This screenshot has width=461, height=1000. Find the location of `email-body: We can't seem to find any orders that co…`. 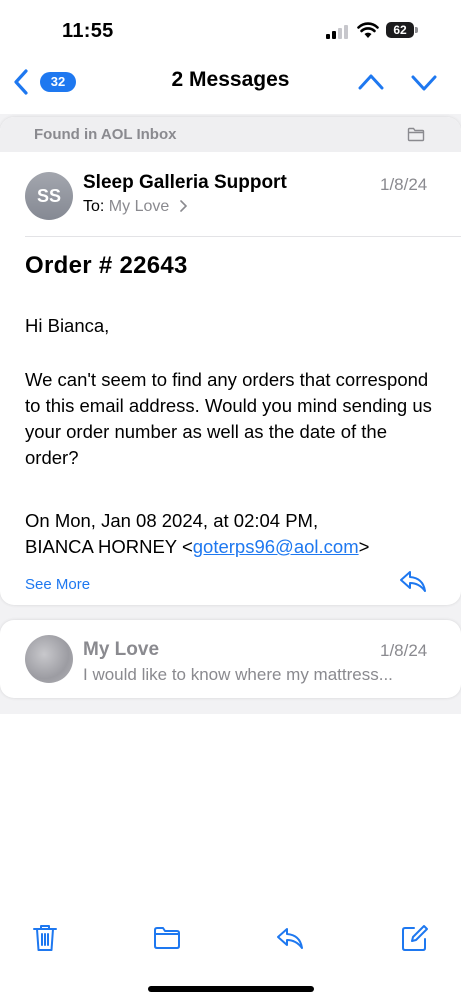

email-body: We can't seem to find any orders that co… is located at coordinates (228, 418).